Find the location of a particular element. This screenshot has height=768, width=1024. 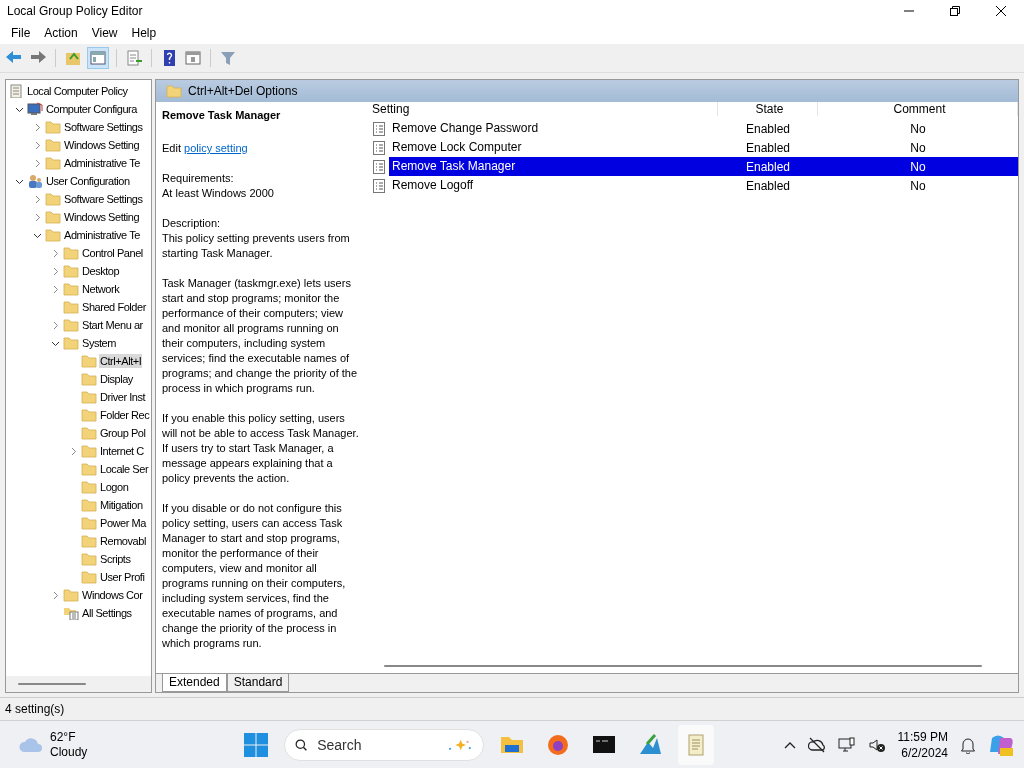

status-text: 4 setting(s) is located at coordinates (35, 709).